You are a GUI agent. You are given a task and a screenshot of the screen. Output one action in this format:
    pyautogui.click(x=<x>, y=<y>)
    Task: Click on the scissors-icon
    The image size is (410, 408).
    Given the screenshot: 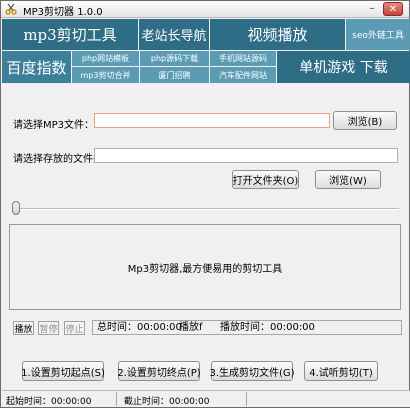 What is the action you would take?
    pyautogui.click(x=11, y=9)
    